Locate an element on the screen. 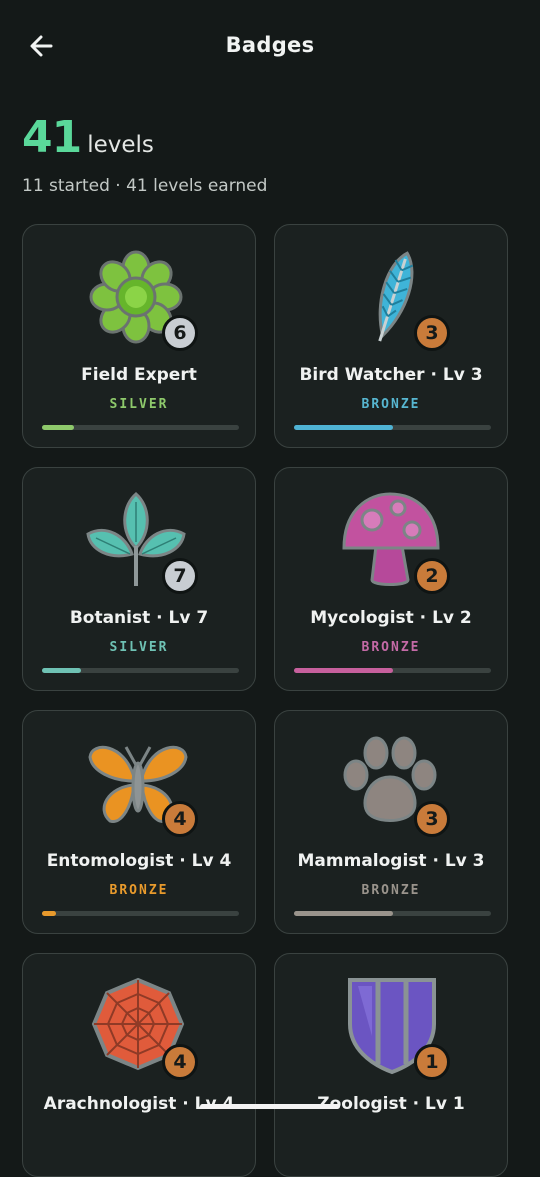 The width and height of the screenshot is (540, 1177). badge-name: Botanist · Lv 7 is located at coordinates (139, 618).